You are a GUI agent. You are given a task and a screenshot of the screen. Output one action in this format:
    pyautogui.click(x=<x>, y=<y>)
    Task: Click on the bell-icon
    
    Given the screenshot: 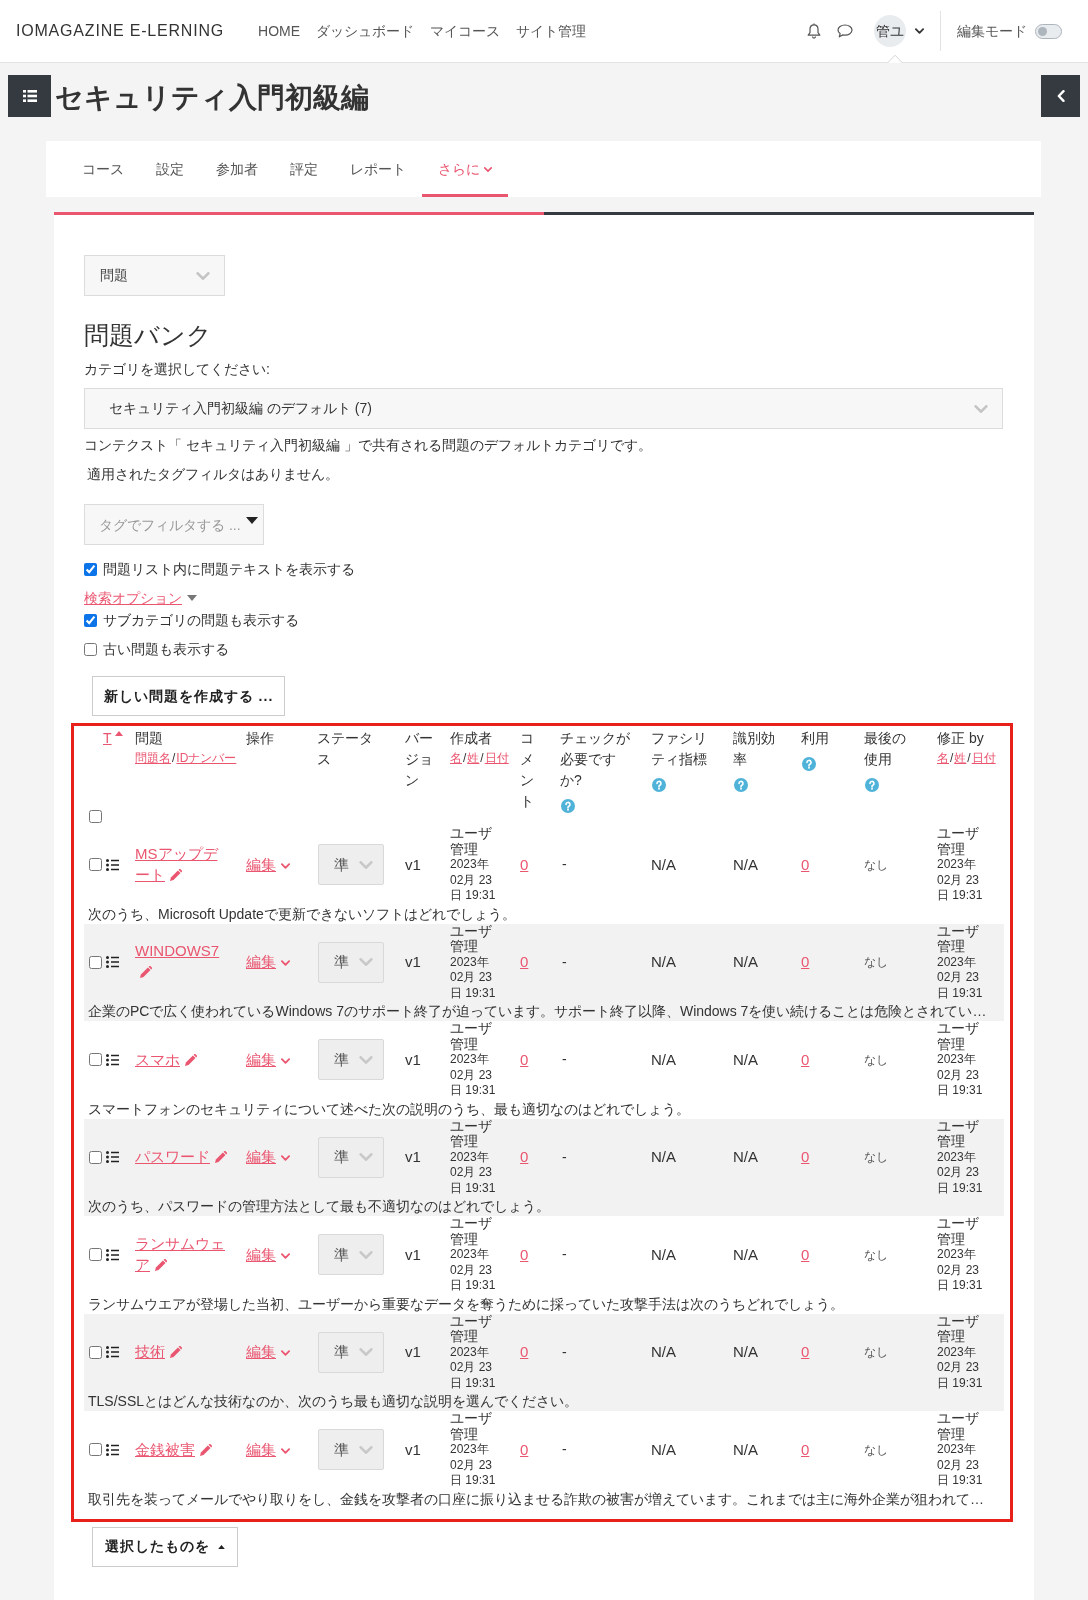 What is the action you would take?
    pyautogui.click(x=814, y=31)
    